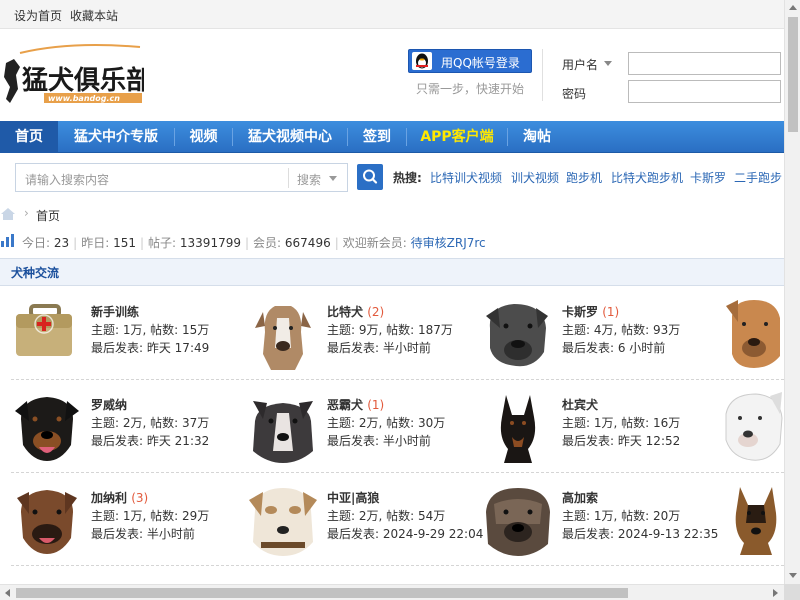 The width and height of the screenshot is (800, 600). What do you see at coordinates (574, 94) in the screenshot?
I see `password-label: 密码` at bounding box center [574, 94].